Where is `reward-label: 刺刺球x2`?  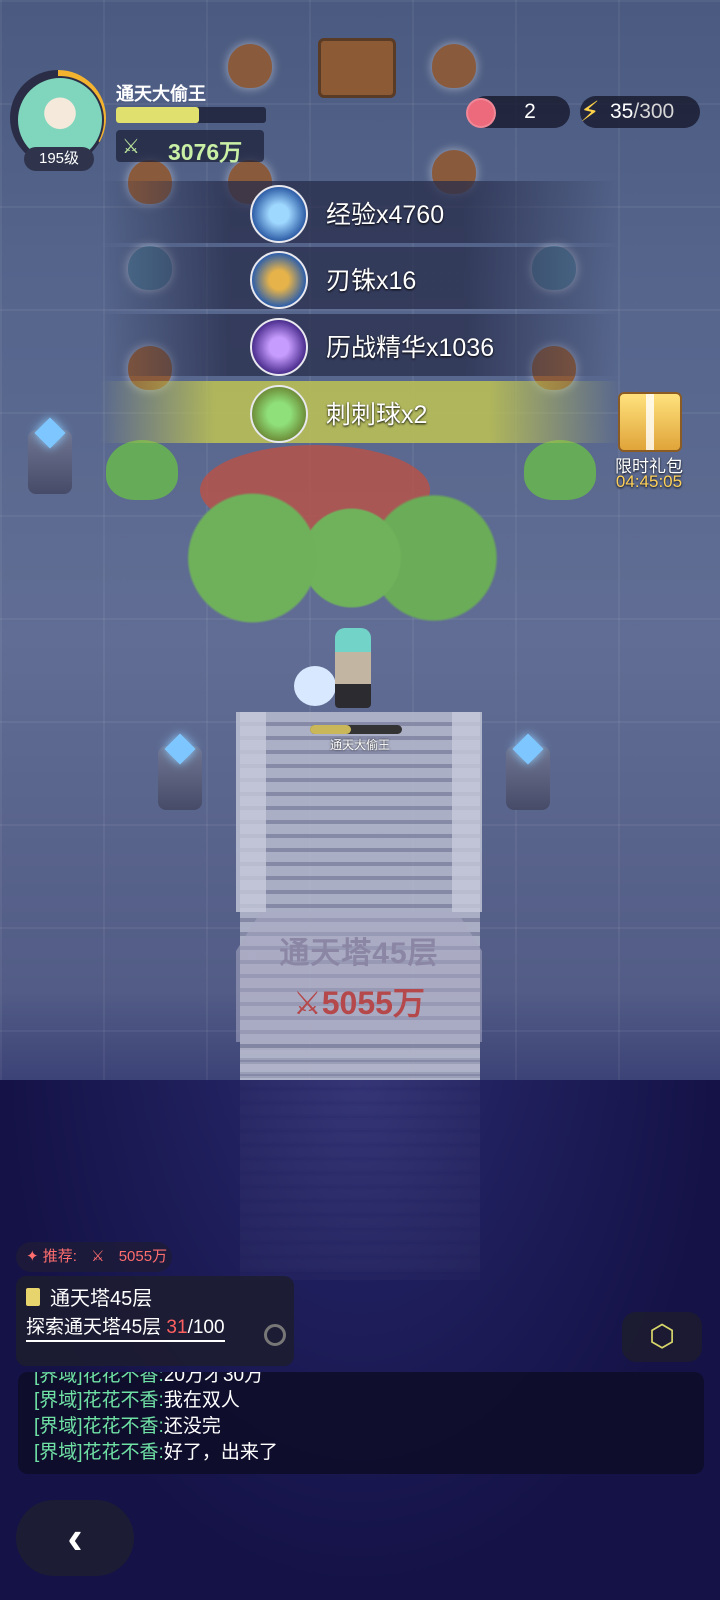
reward-label: 刺刺球x2 is located at coordinates (377, 415).